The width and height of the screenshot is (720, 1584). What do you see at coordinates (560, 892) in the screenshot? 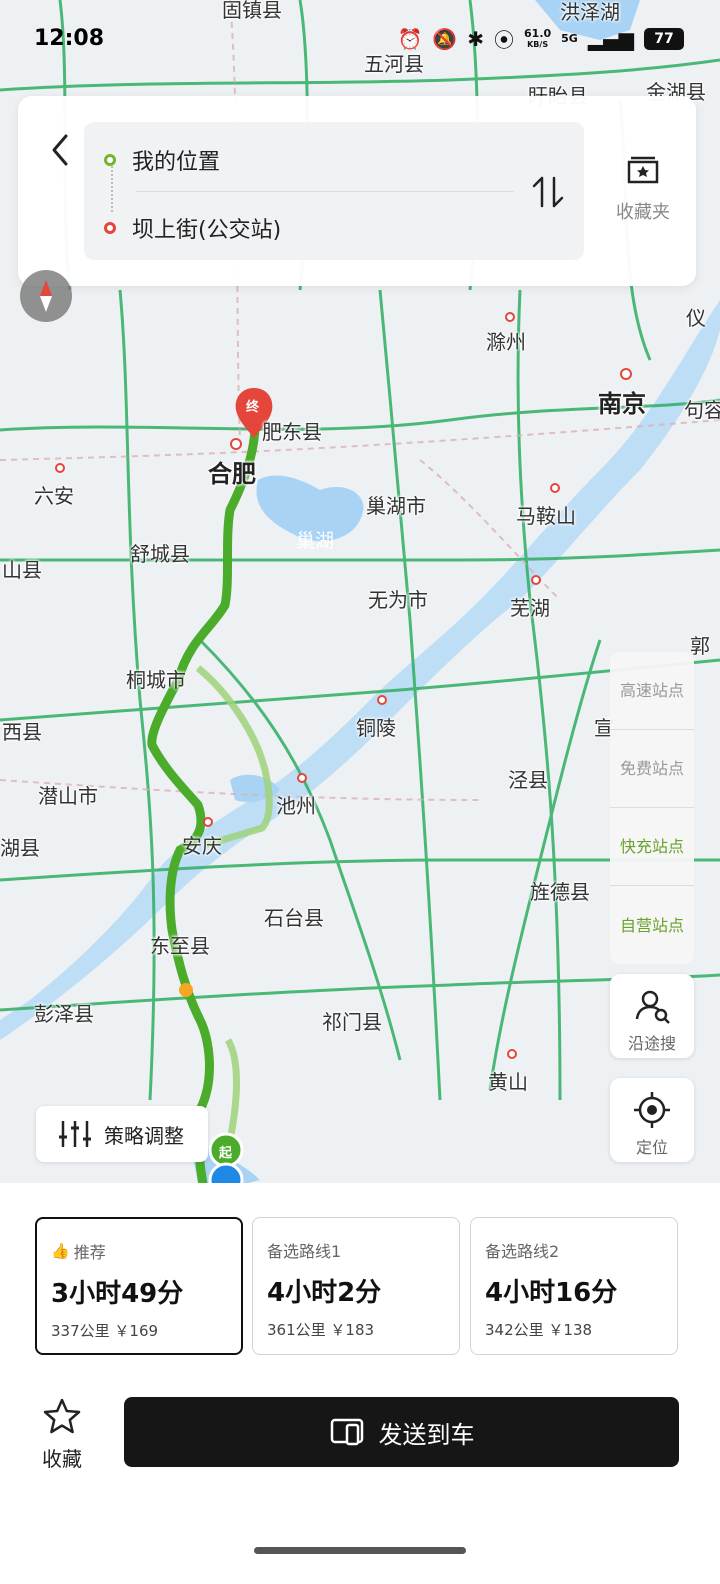
I see `map-label: 旌德县` at bounding box center [560, 892].